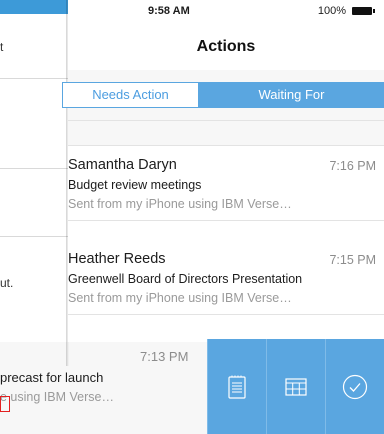 The width and height of the screenshot is (384, 434). I want to click on background-text-fragment: ut., so click(7, 283).